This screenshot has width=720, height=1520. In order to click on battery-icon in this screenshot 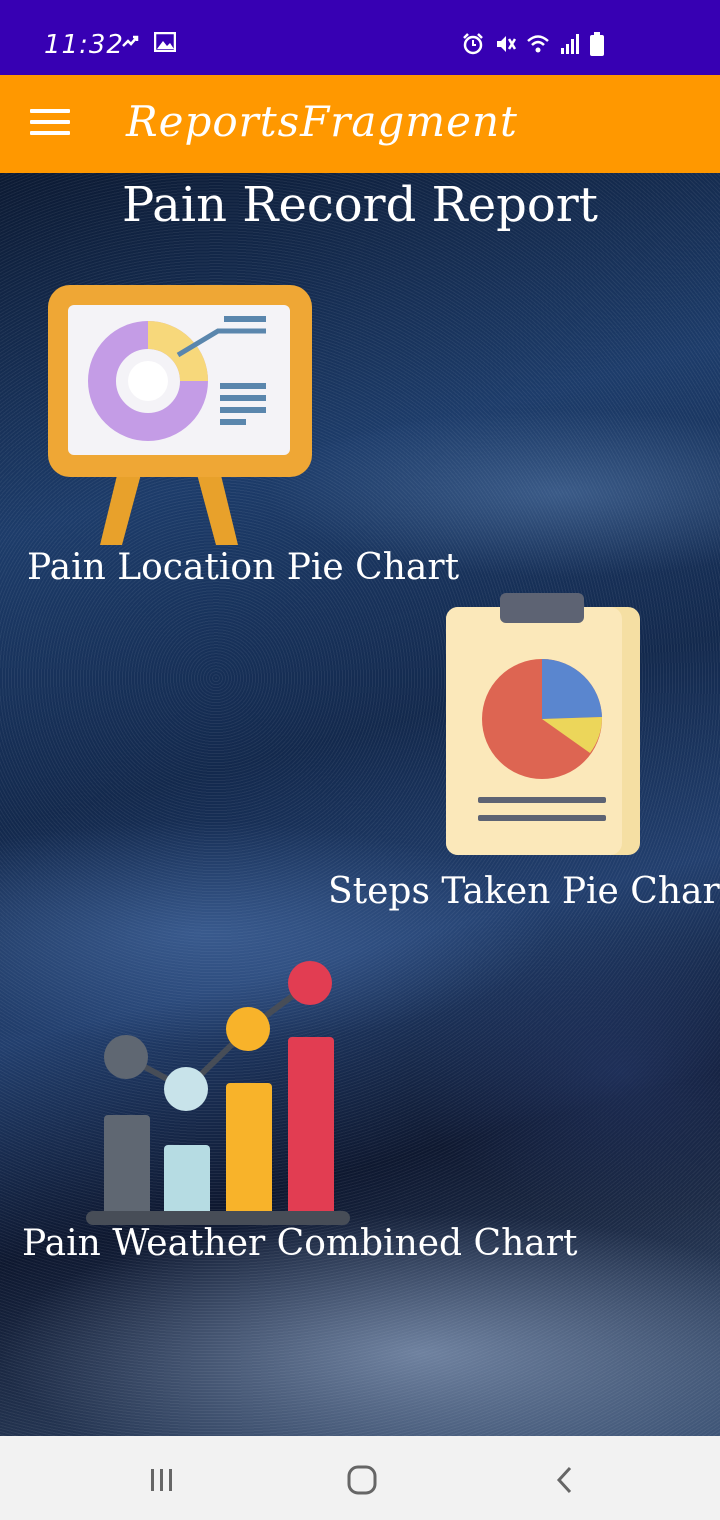, I will do `click(597, 44)`.